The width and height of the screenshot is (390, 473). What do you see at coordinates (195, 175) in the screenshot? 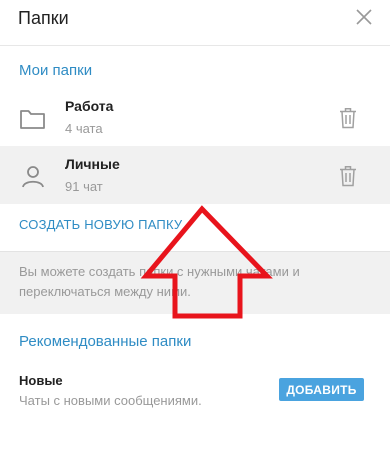
I see `folder-row-personal: Личные 91 чат` at bounding box center [195, 175].